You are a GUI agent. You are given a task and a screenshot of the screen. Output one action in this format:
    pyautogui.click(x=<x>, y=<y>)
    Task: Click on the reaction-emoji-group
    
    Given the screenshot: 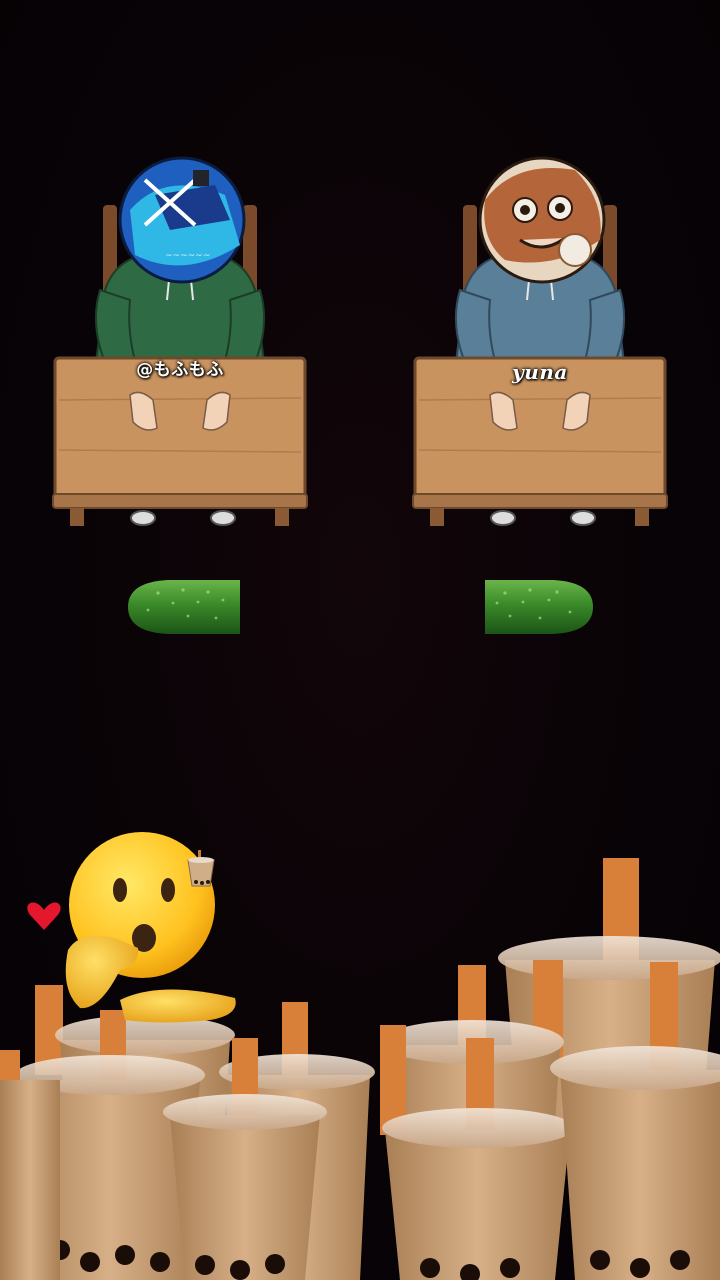 What is the action you would take?
    pyautogui.click(x=131, y=927)
    